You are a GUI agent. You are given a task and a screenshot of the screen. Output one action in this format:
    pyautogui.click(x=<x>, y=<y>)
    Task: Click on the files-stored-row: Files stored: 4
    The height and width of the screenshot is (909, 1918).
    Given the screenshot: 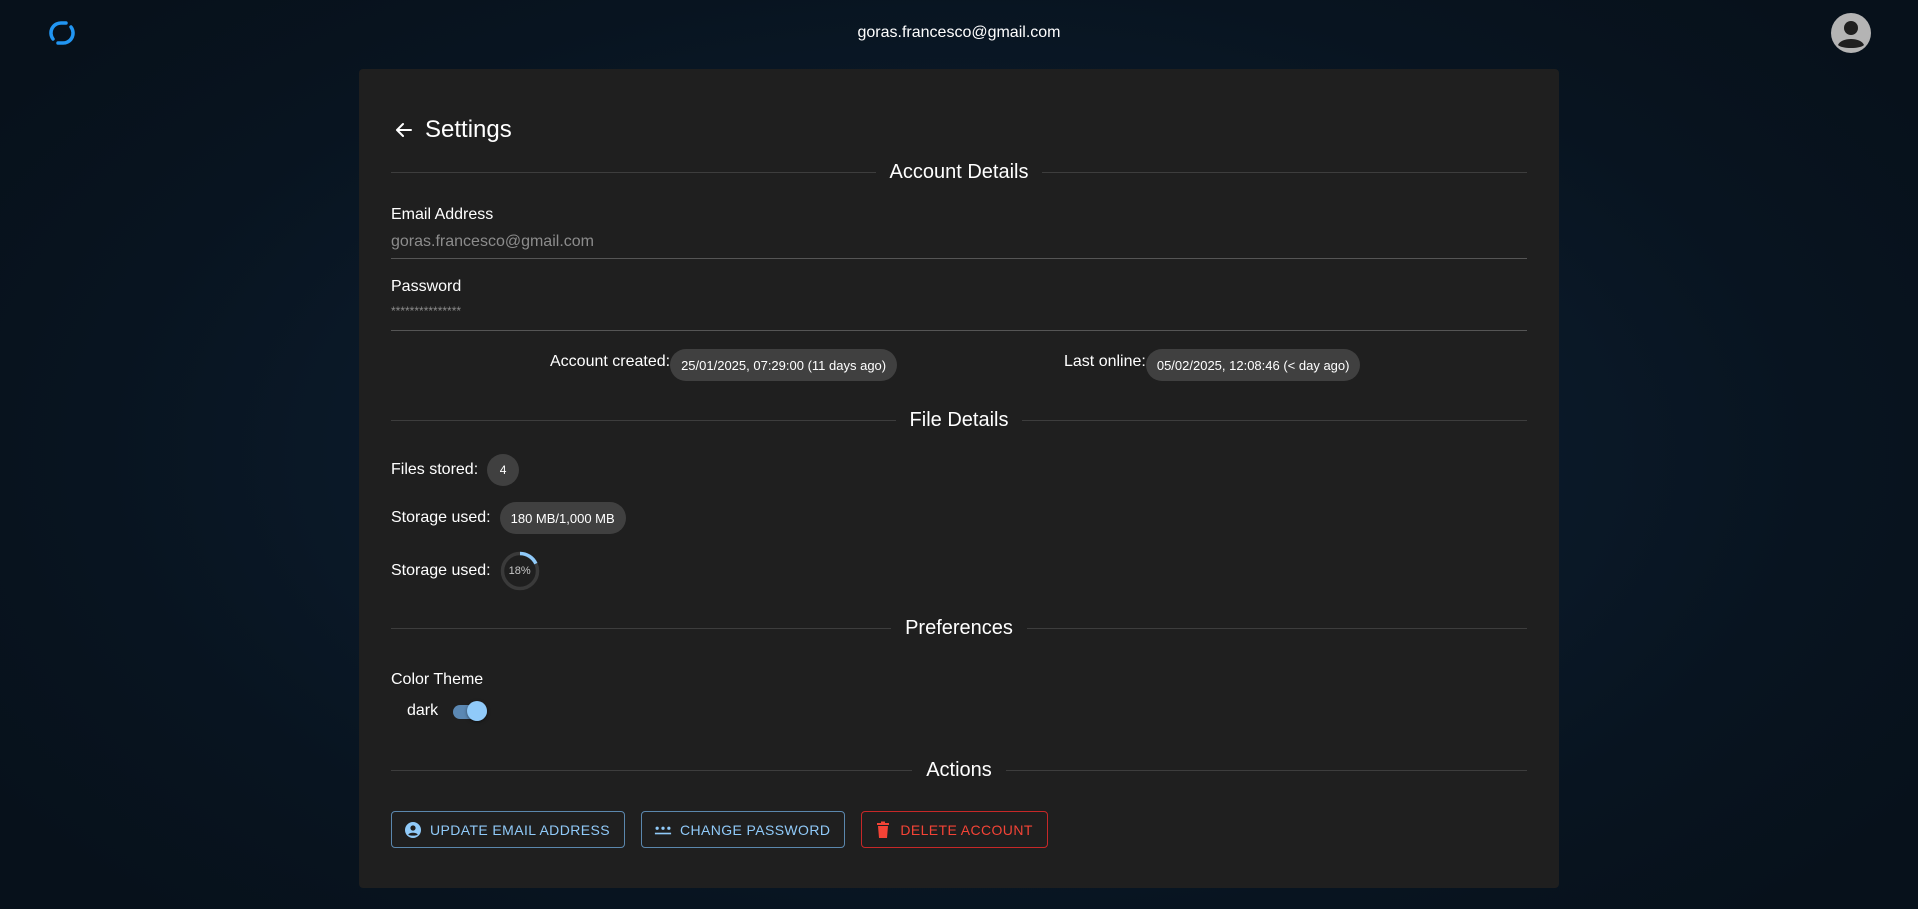 What is the action you would take?
    pyautogui.click(x=455, y=470)
    